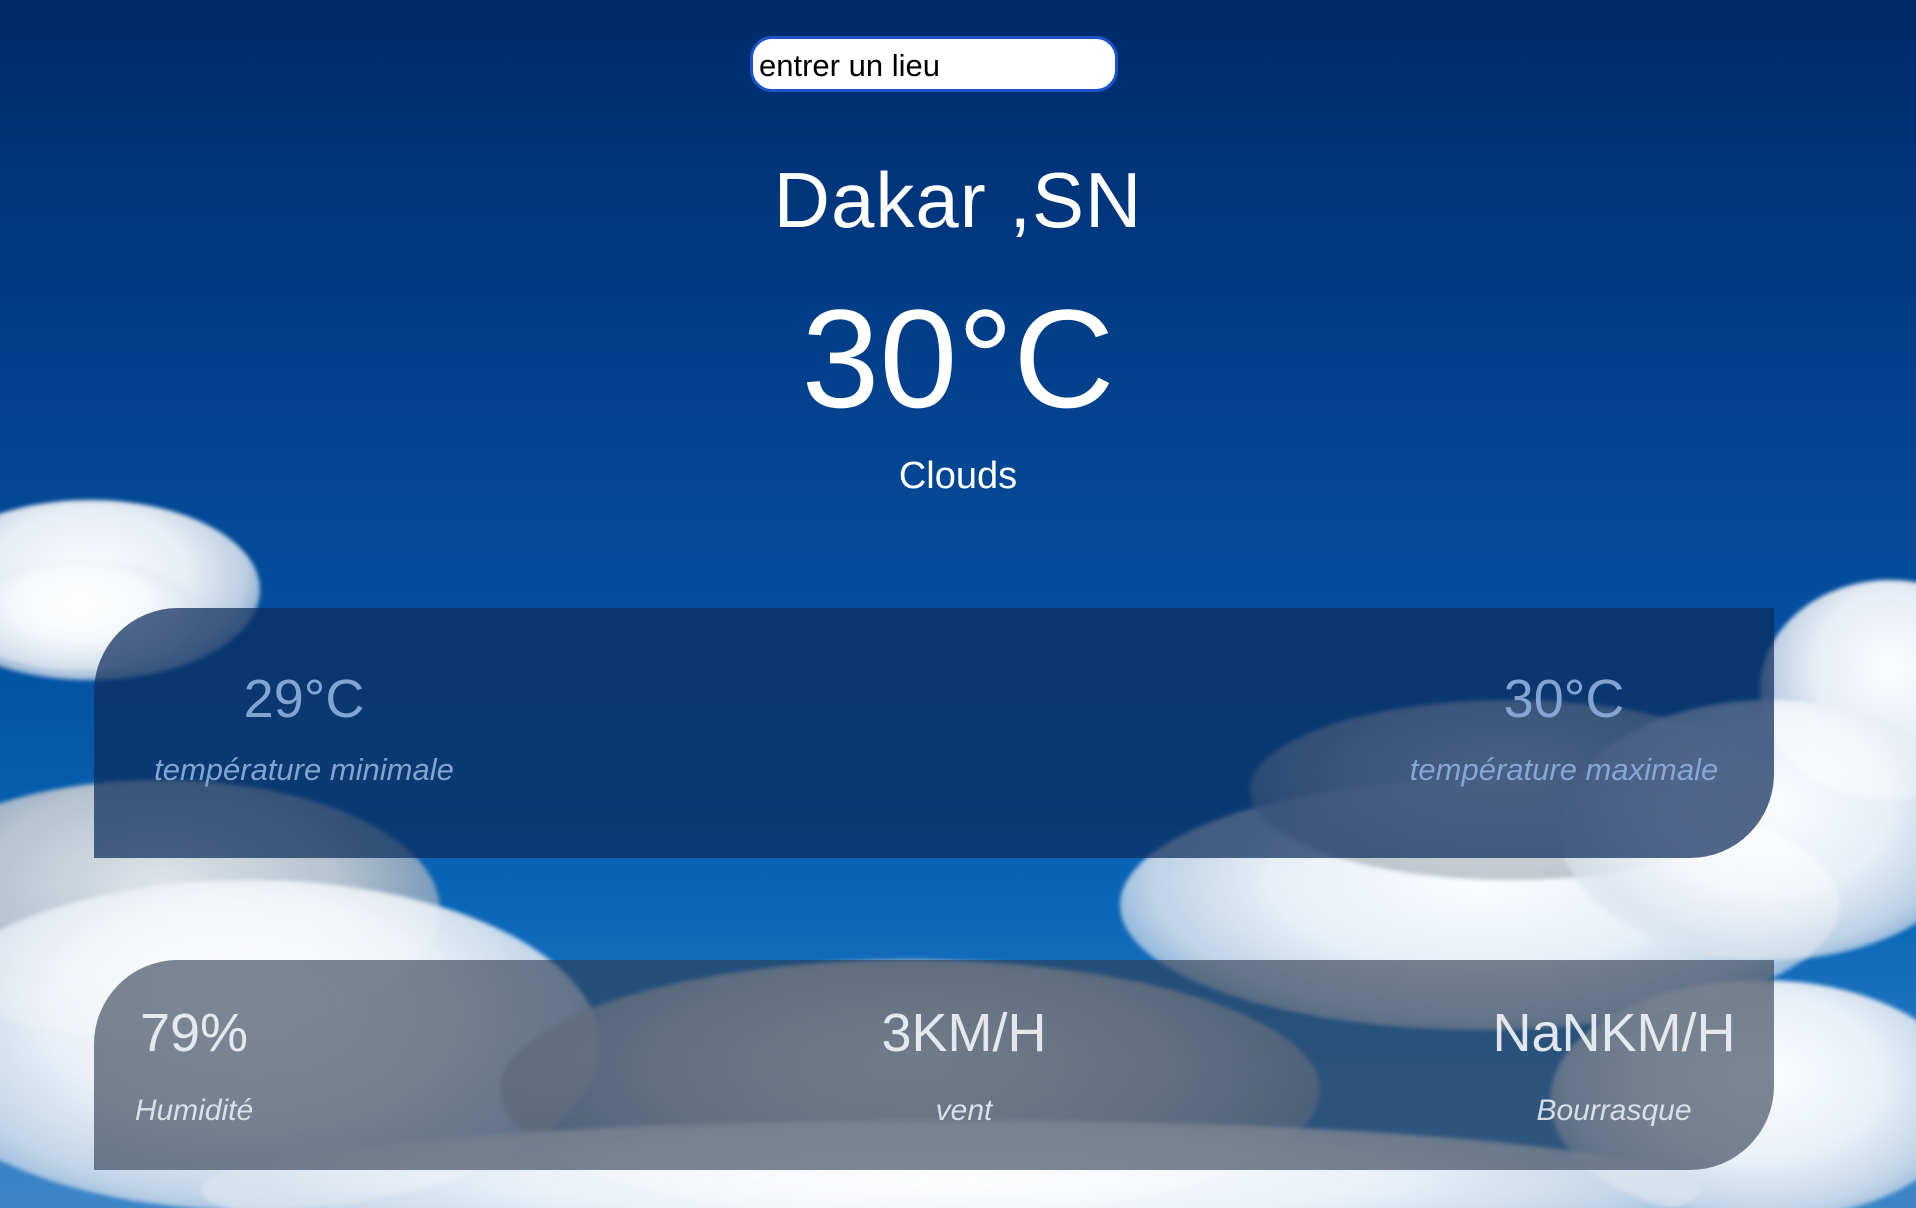 The height and width of the screenshot is (1208, 1916). I want to click on weather-condition: Clouds, so click(958, 476).